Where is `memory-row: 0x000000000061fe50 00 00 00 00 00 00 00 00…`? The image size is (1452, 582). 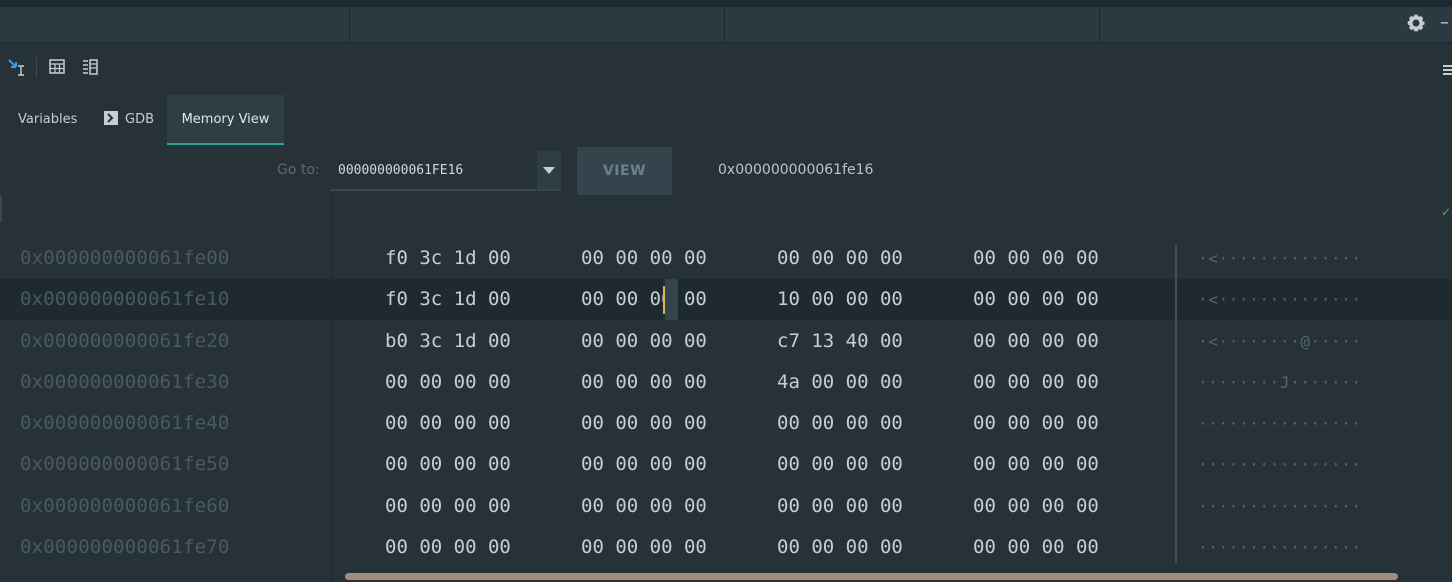 memory-row: 0x000000000061fe50 00 00 00 00 00 00 00 00… is located at coordinates (726, 464).